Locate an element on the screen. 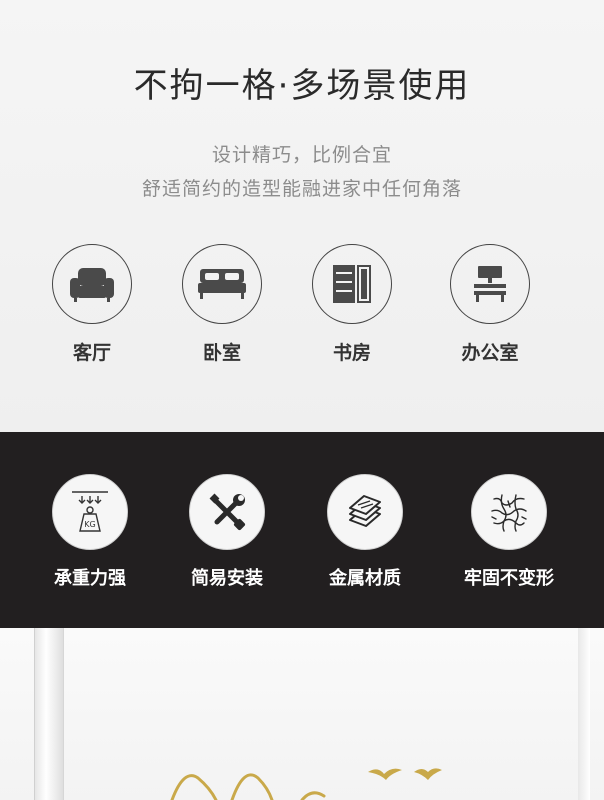 Image resolution: width=604 pixels, height=800 pixels. scene-study: 书房 is located at coordinates (352, 304).